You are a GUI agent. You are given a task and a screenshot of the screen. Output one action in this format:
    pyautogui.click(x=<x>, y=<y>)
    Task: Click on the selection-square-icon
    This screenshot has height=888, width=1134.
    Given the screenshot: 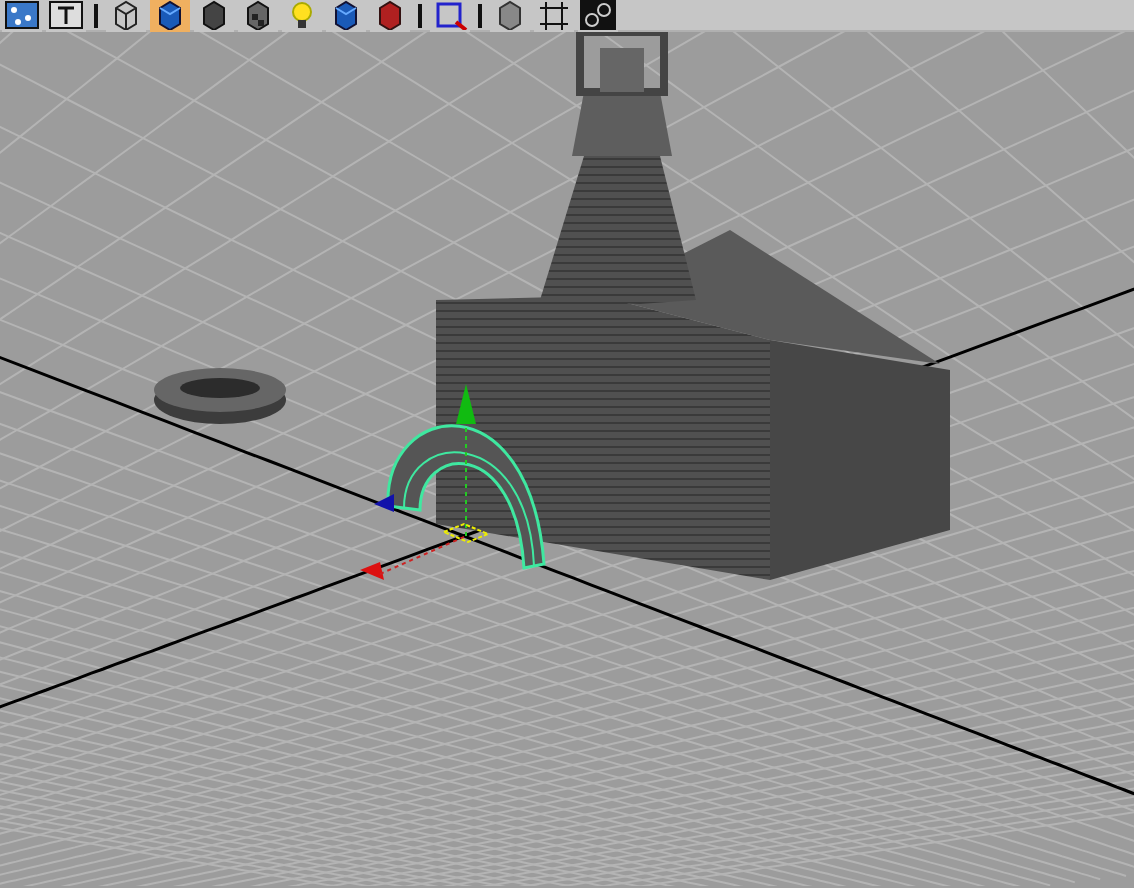 What is the action you would take?
    pyautogui.click(x=450, y=15)
    